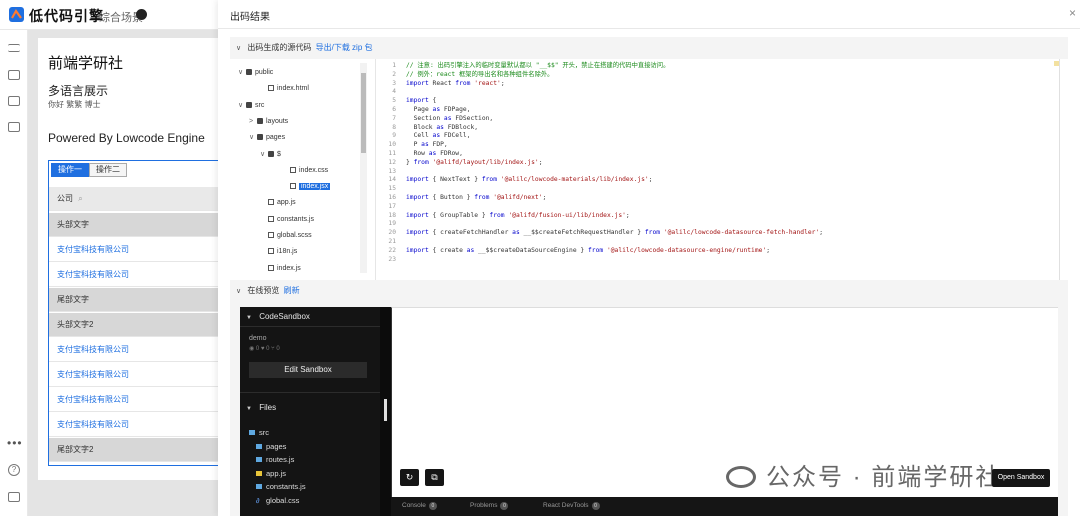 The image size is (1080, 516). Describe the element at coordinates (279, 154) in the screenshot. I see `file-tree-label: $` at that location.